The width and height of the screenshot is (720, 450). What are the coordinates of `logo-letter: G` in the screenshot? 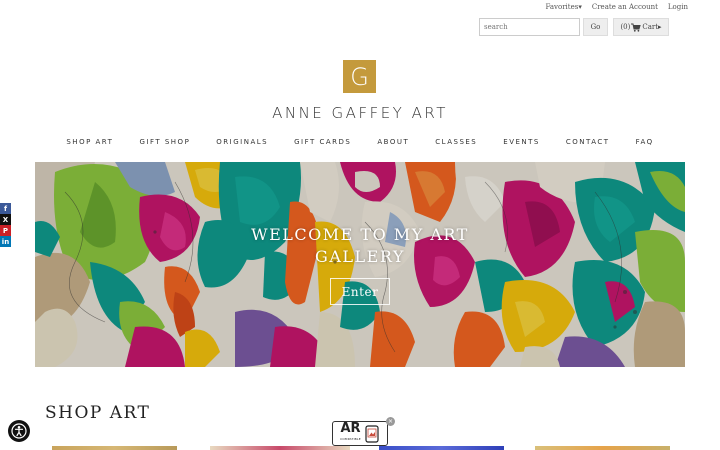 It's located at (359, 77).